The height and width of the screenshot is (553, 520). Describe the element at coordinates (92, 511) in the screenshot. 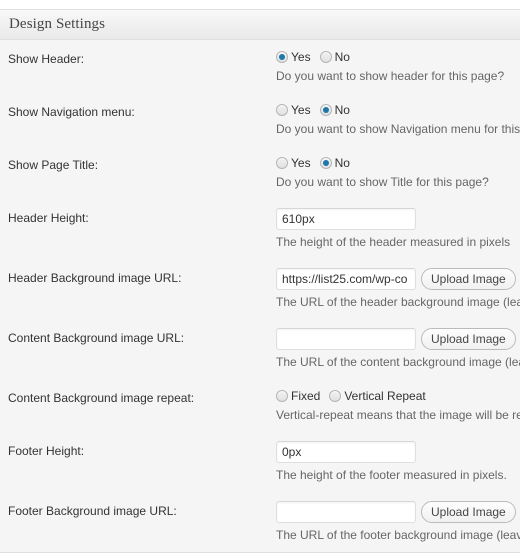

I see `setting-label-text: Footer Background image URL:` at that location.